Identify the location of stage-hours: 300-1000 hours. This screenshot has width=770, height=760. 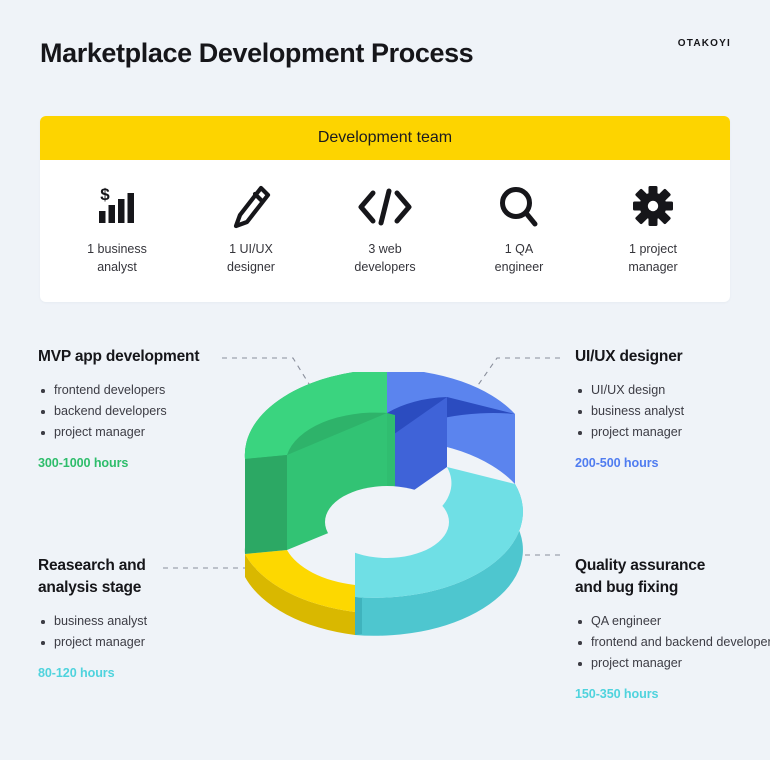
(83, 463).